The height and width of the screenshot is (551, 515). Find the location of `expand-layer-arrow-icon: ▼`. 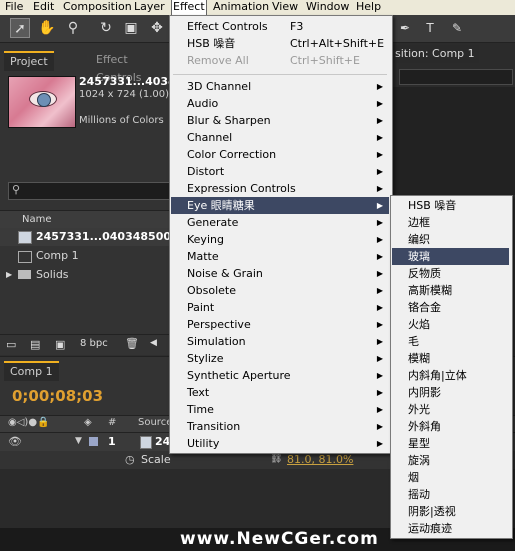

expand-layer-arrow-icon: ▼ is located at coordinates (78, 441).